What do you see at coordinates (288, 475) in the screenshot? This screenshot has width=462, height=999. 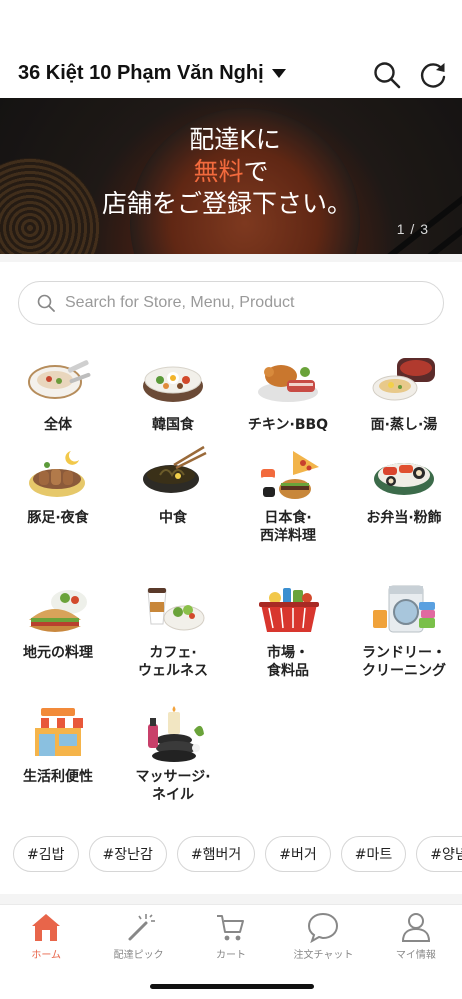 I see `sushi-pizza-icon` at bounding box center [288, 475].